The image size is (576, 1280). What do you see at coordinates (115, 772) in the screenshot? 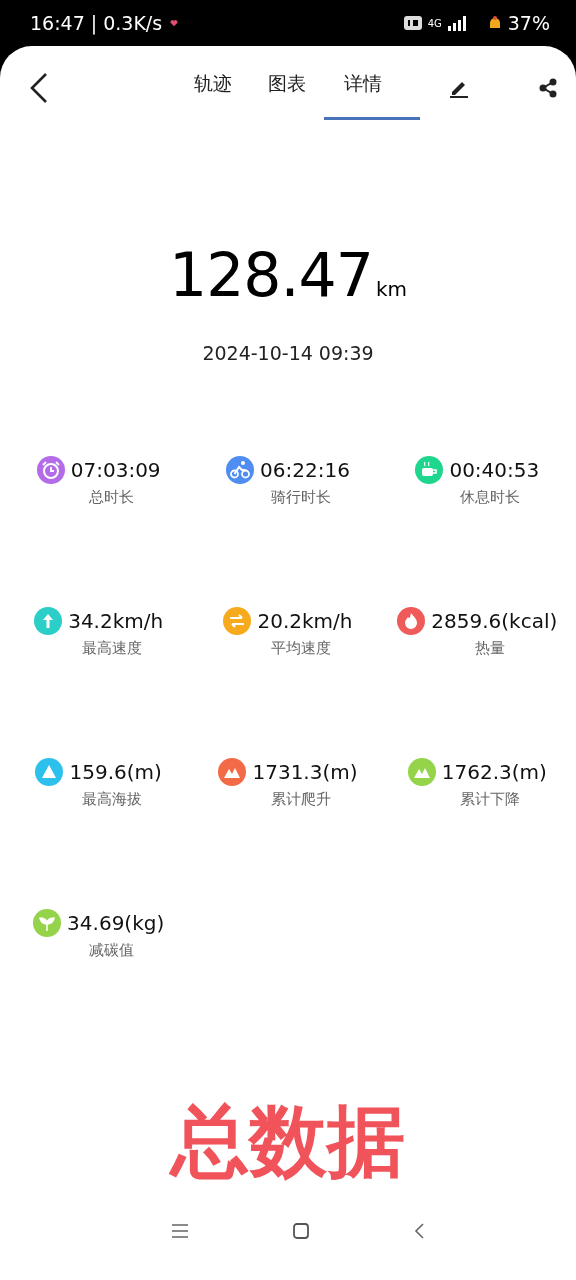
I see `stat-value: 159.6(m)` at bounding box center [115, 772].